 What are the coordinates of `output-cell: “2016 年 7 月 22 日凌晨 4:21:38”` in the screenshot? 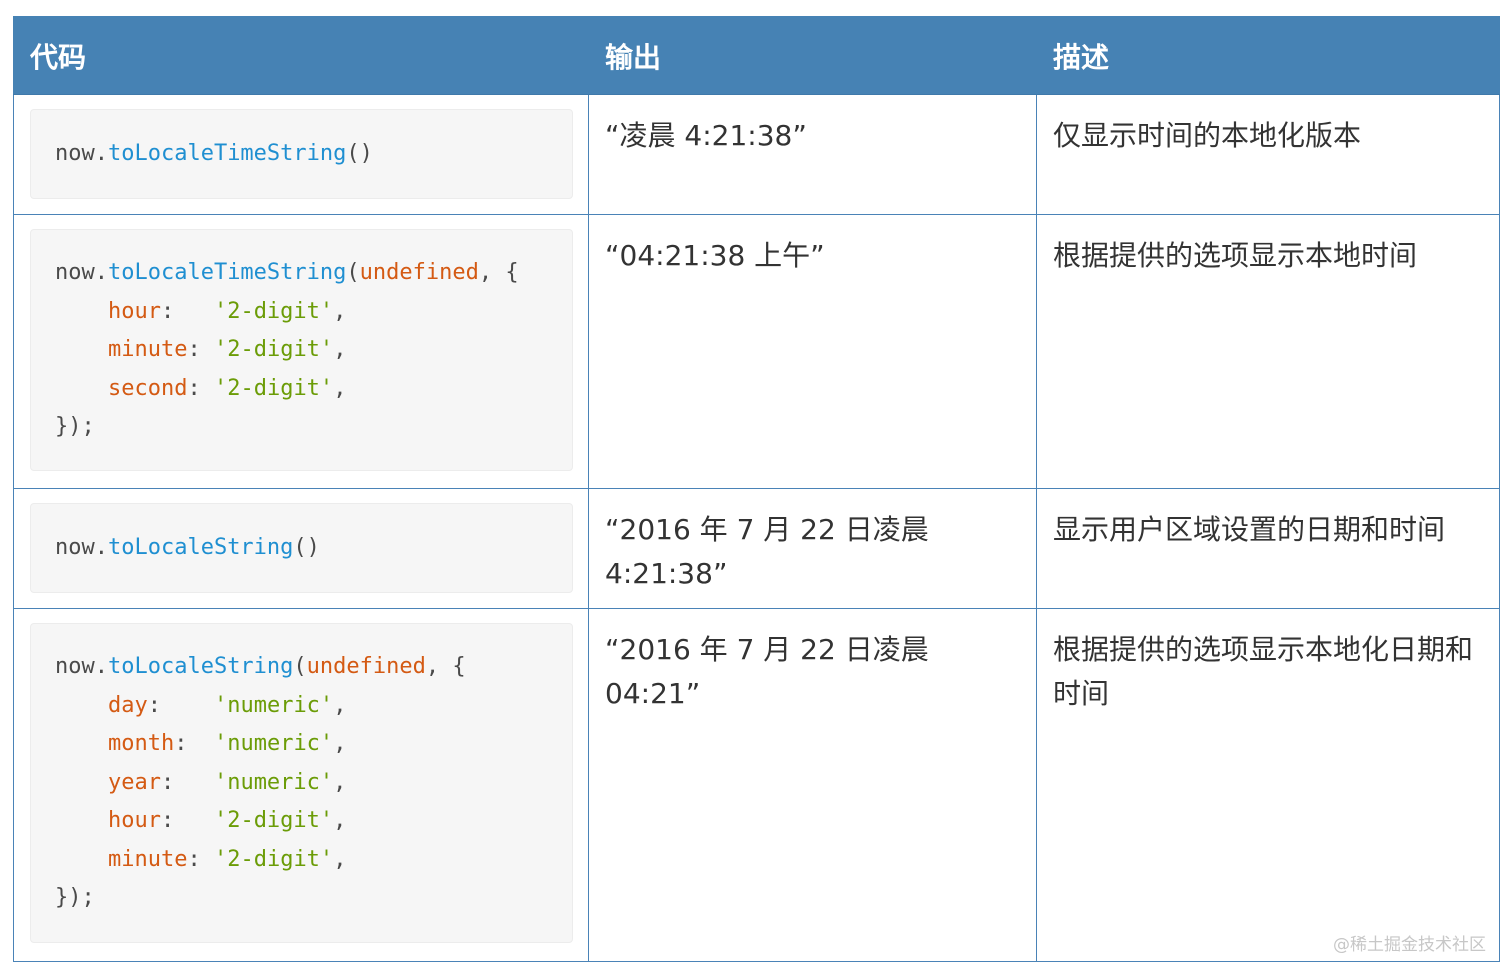 It's located at (812, 548).